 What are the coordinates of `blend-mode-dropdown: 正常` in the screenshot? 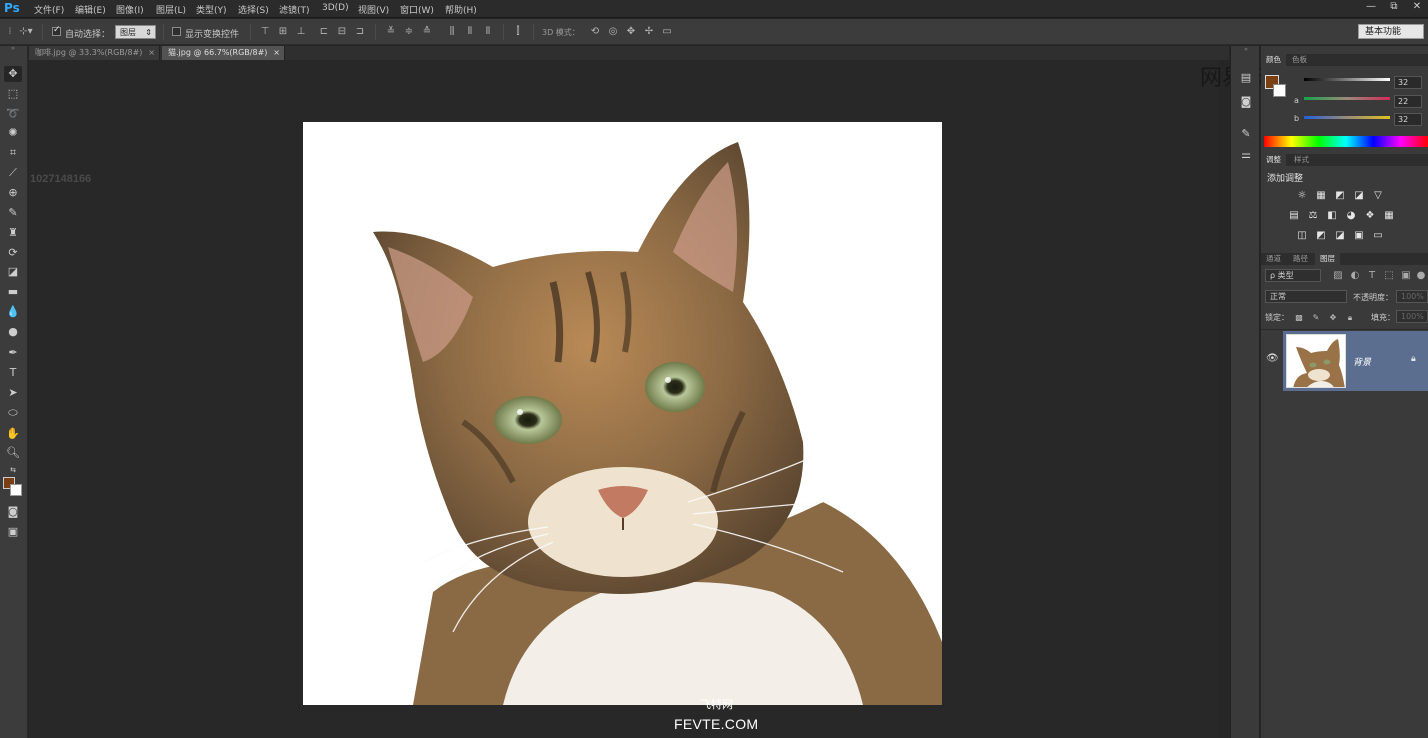 It's located at (1306, 296).